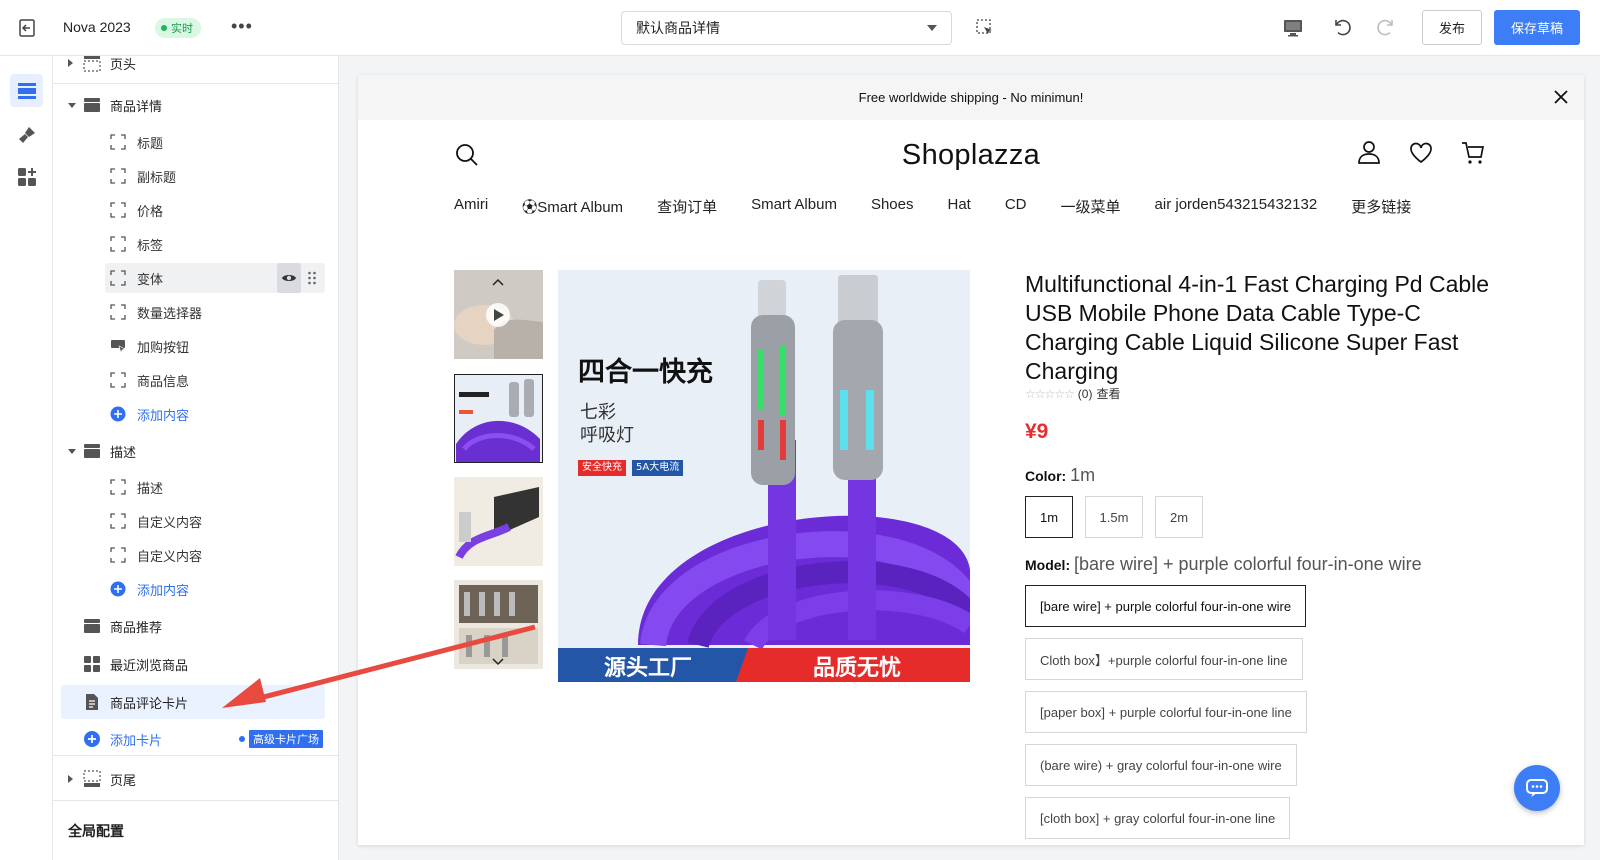 The width and height of the screenshot is (1600, 860). Describe the element at coordinates (195, 142) in the screenshot. I see `sidebar-child-title: 标题` at that location.